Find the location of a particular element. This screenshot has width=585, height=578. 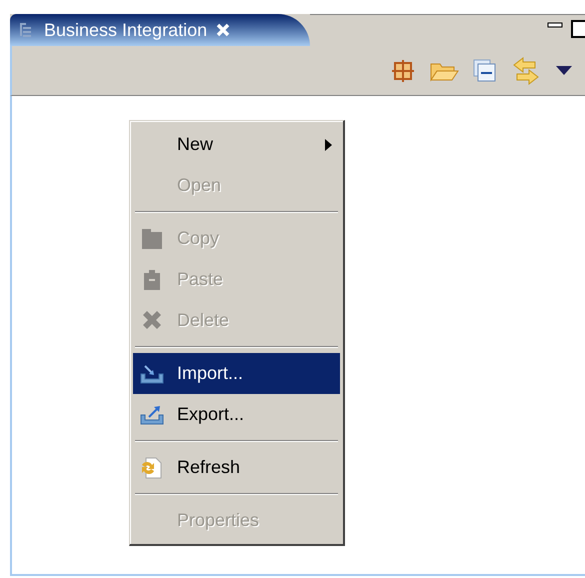

close-icon is located at coordinates (223, 30).